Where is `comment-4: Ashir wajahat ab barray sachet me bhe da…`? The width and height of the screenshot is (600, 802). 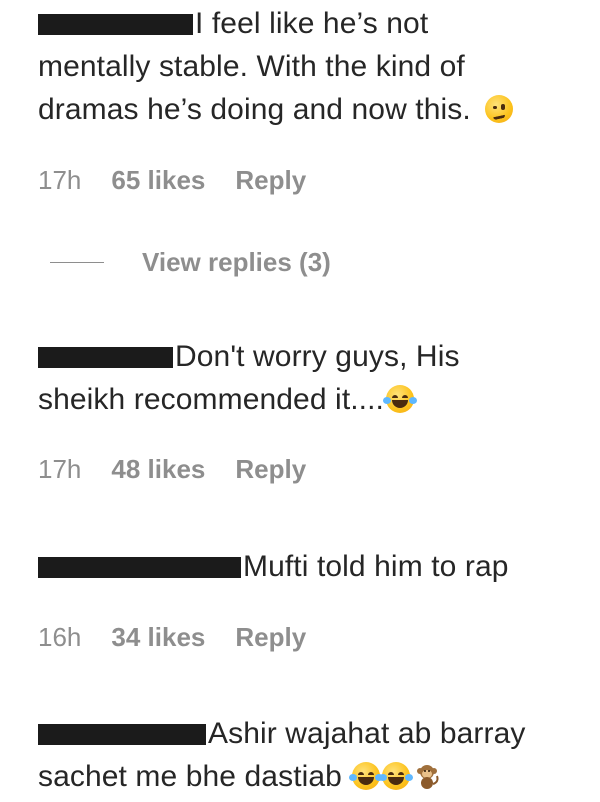
comment-4: Ashir wajahat ab barray sachet me bhe da… is located at coordinates (309, 755).